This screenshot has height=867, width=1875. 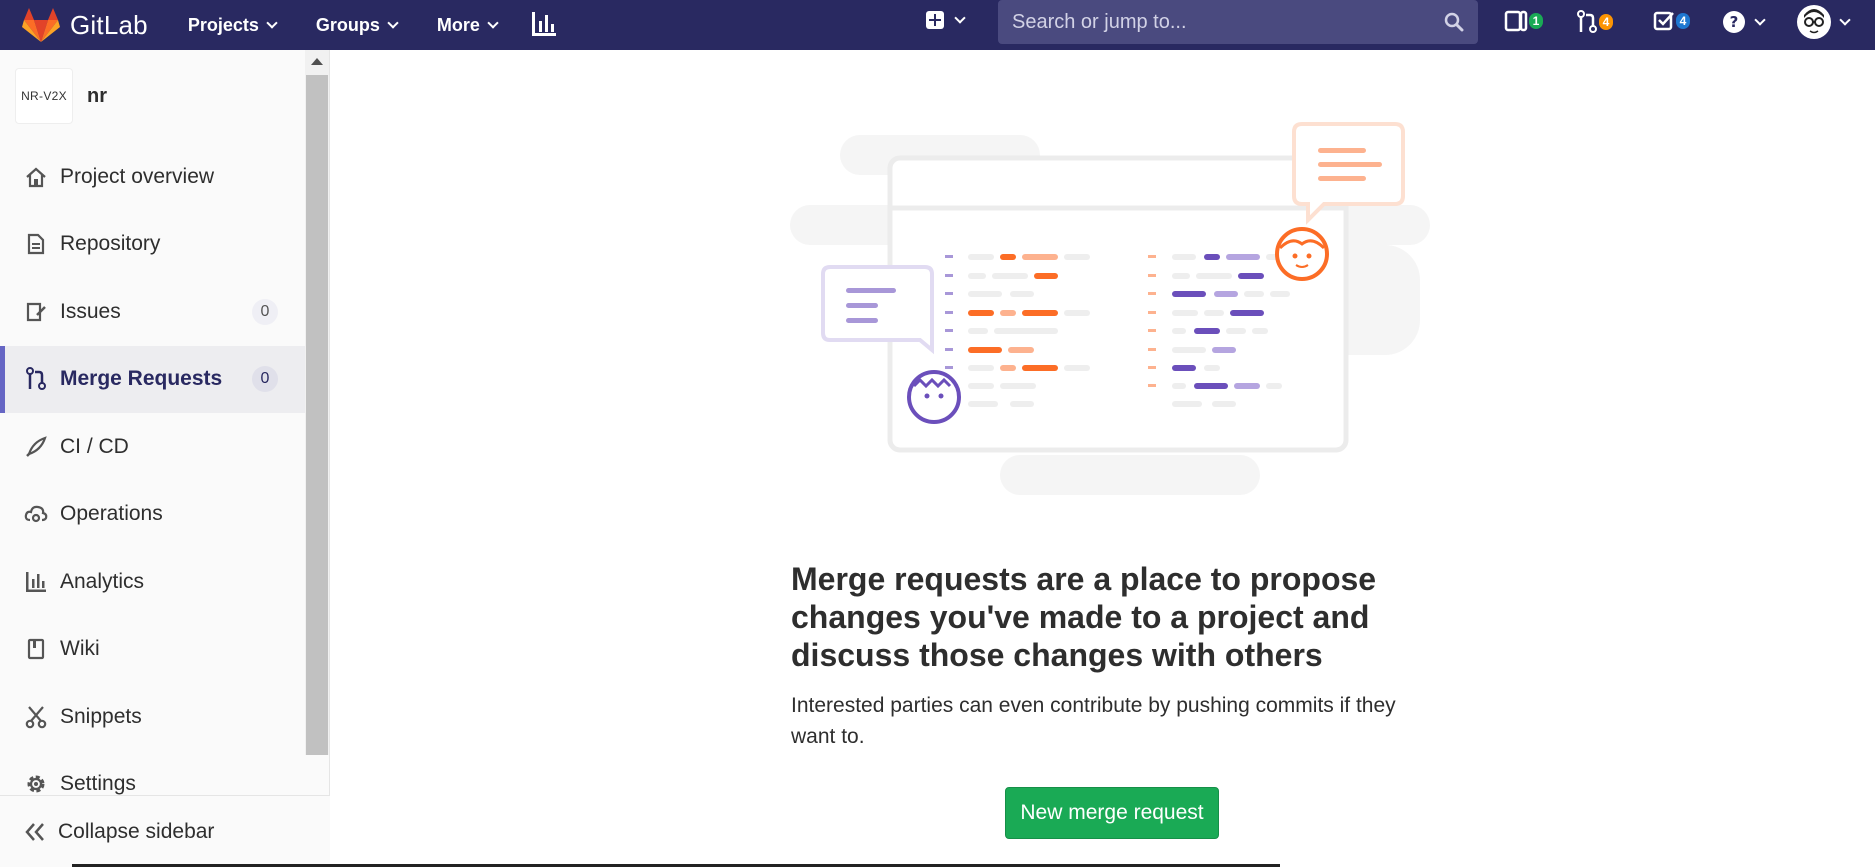 What do you see at coordinates (935, 20) in the screenshot?
I see `plus-square-icon` at bounding box center [935, 20].